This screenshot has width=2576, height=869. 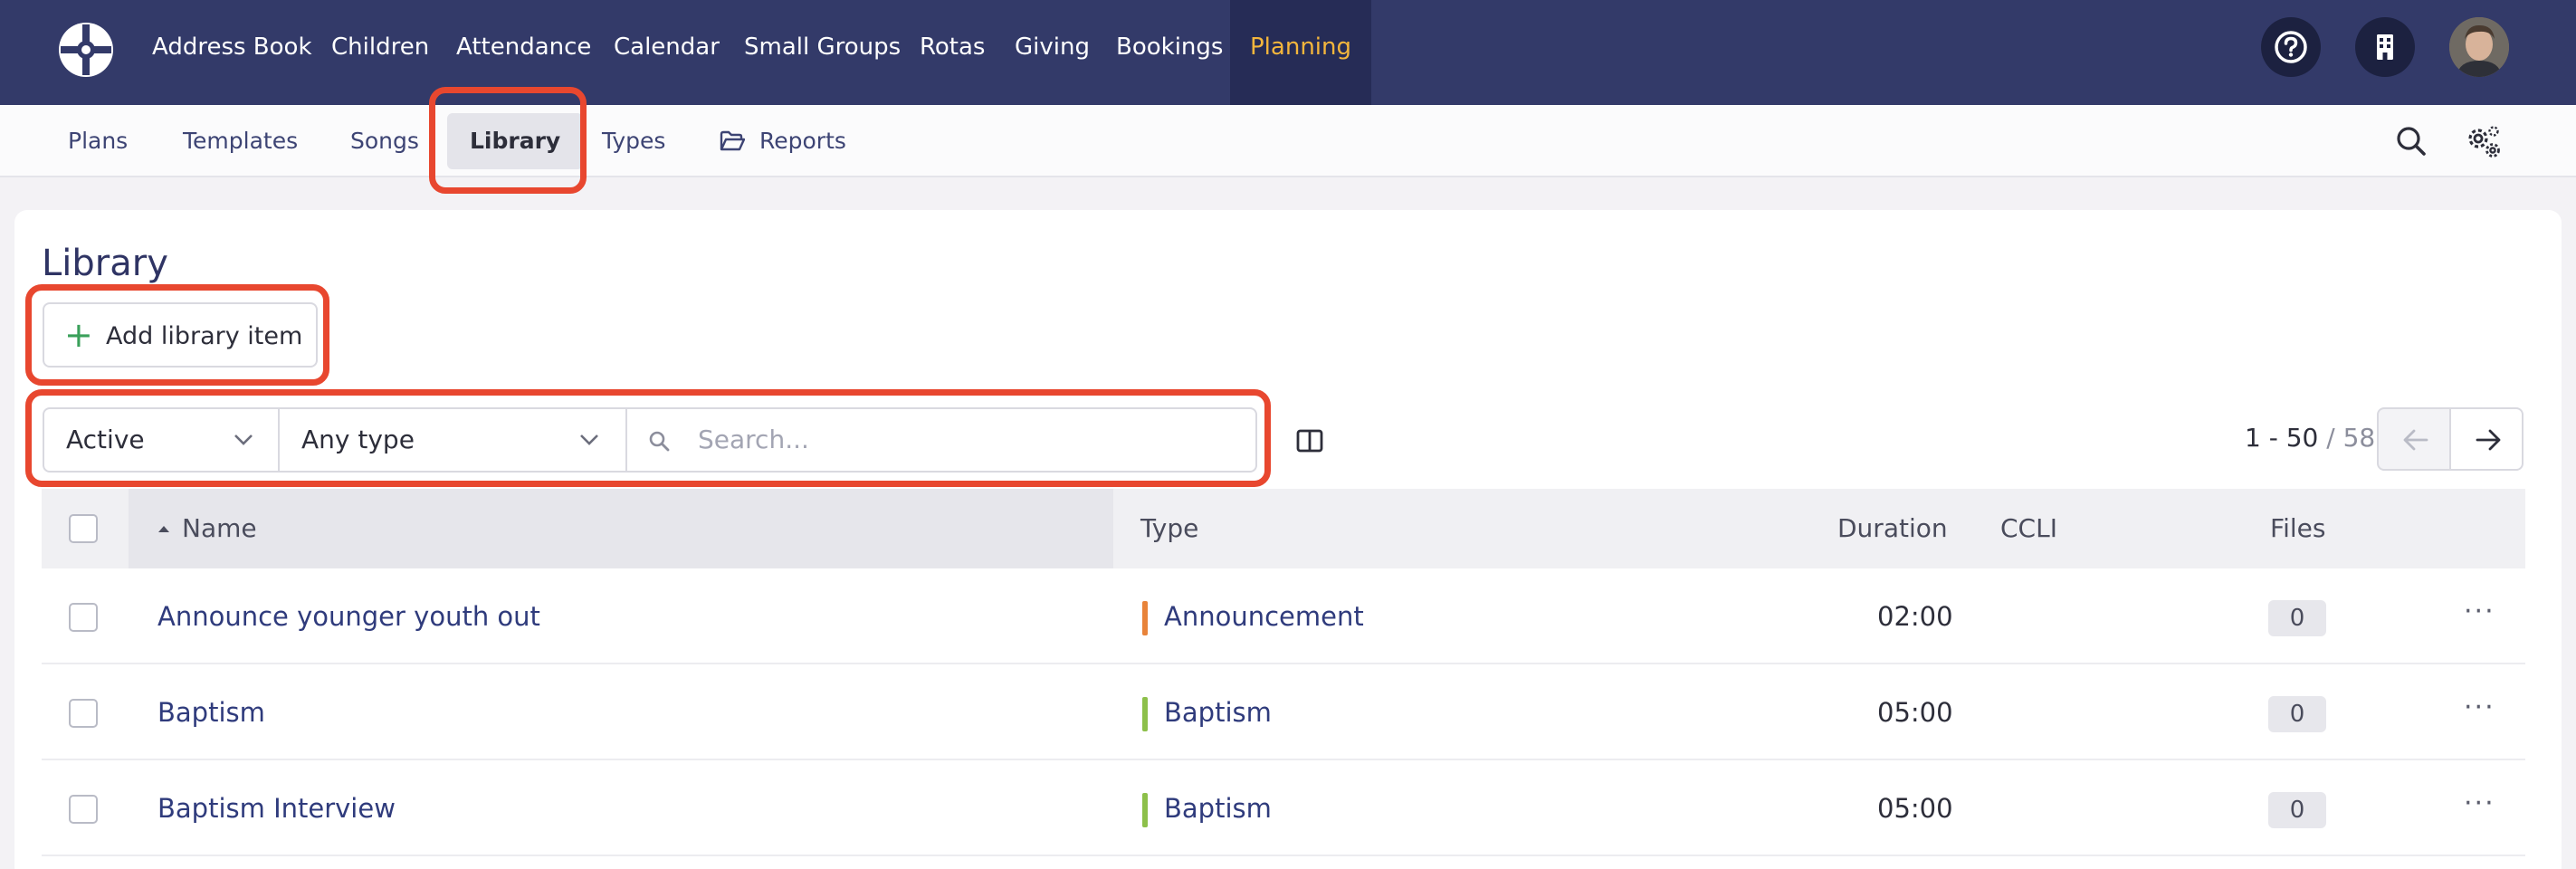 I want to click on nav-children: Children, so click(x=380, y=52).